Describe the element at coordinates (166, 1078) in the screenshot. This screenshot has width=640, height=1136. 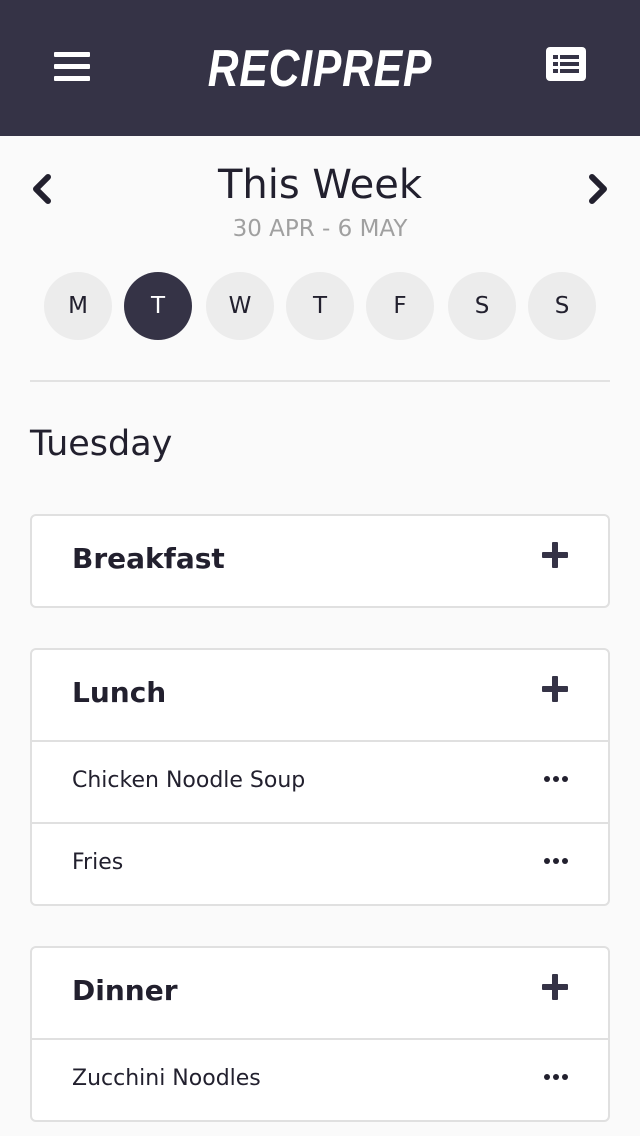
I see `meal-item-label: Zucchini Noodles` at that location.